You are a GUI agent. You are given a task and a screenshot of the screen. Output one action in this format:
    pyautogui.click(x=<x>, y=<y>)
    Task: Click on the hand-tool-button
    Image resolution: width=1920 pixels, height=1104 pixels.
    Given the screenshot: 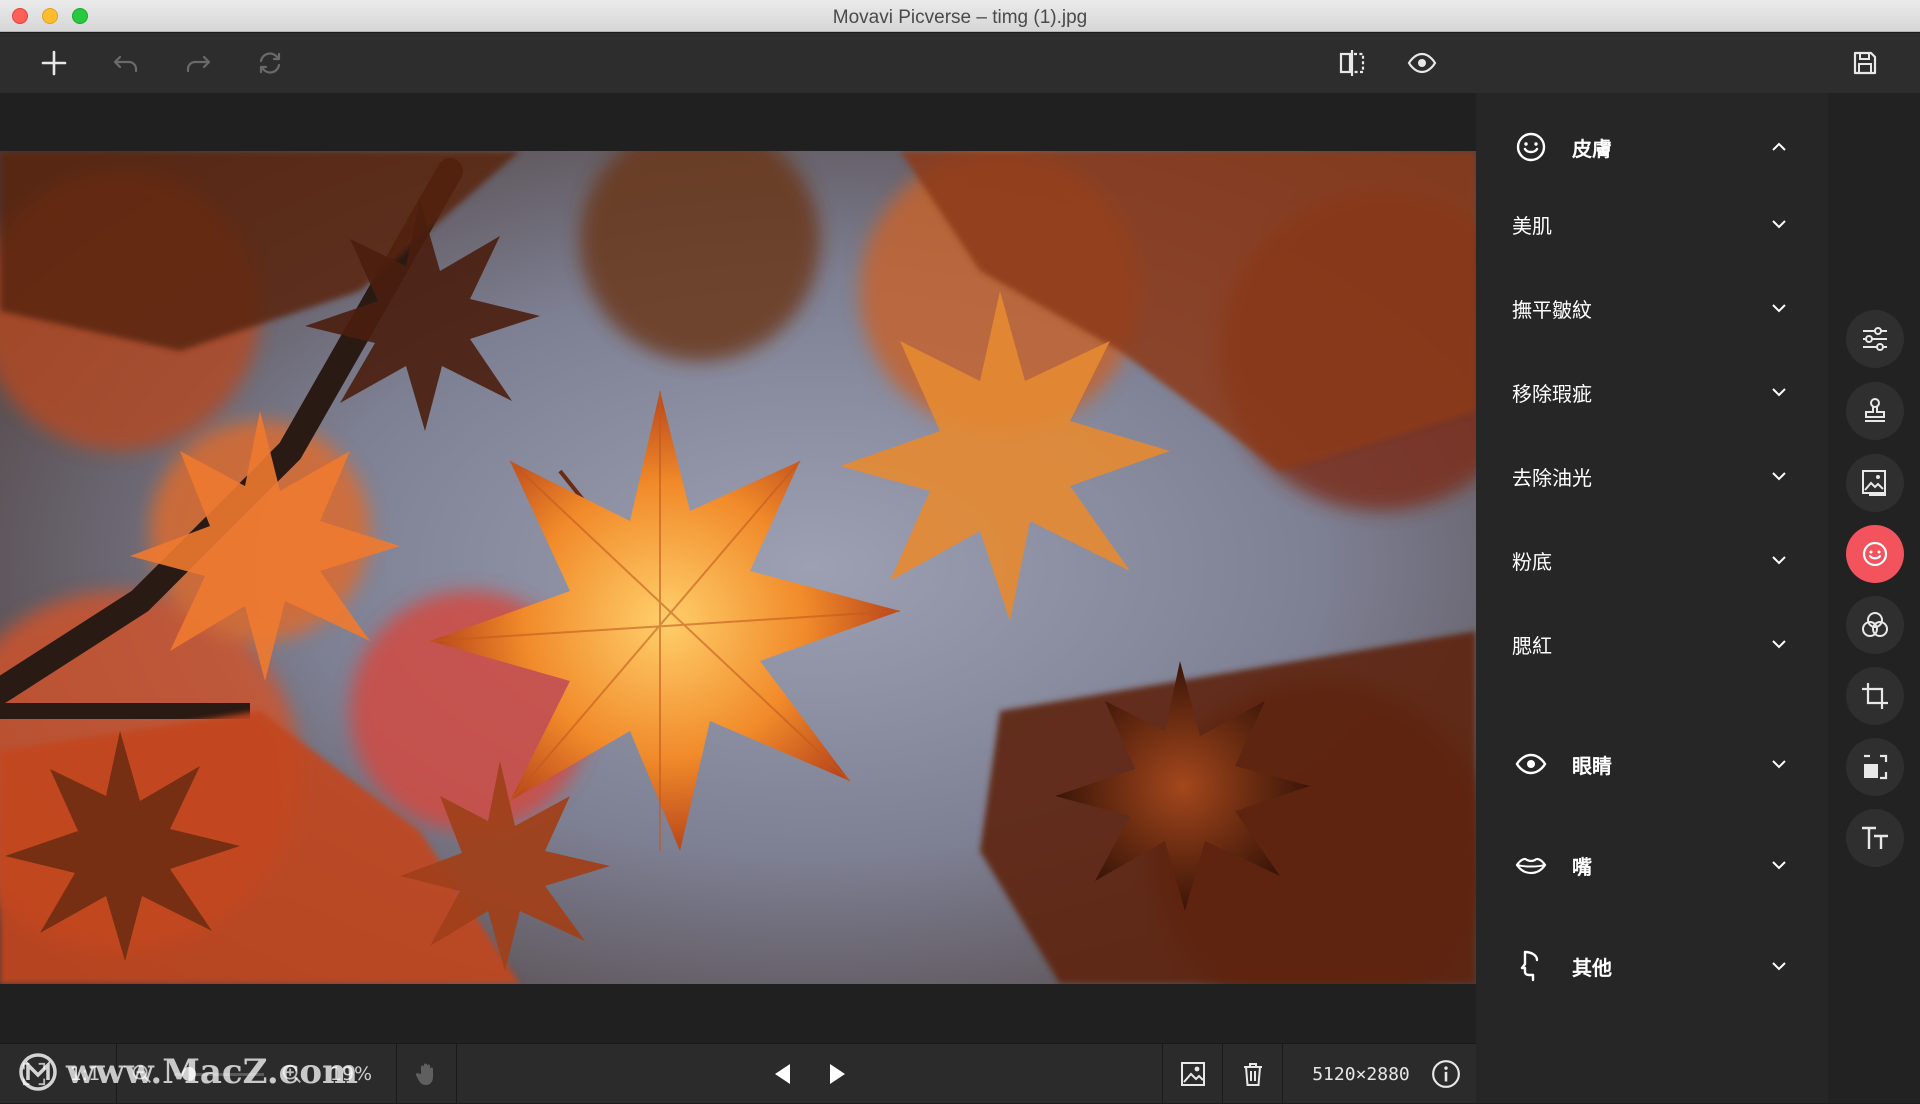 What is the action you would take?
    pyautogui.click(x=427, y=1074)
    